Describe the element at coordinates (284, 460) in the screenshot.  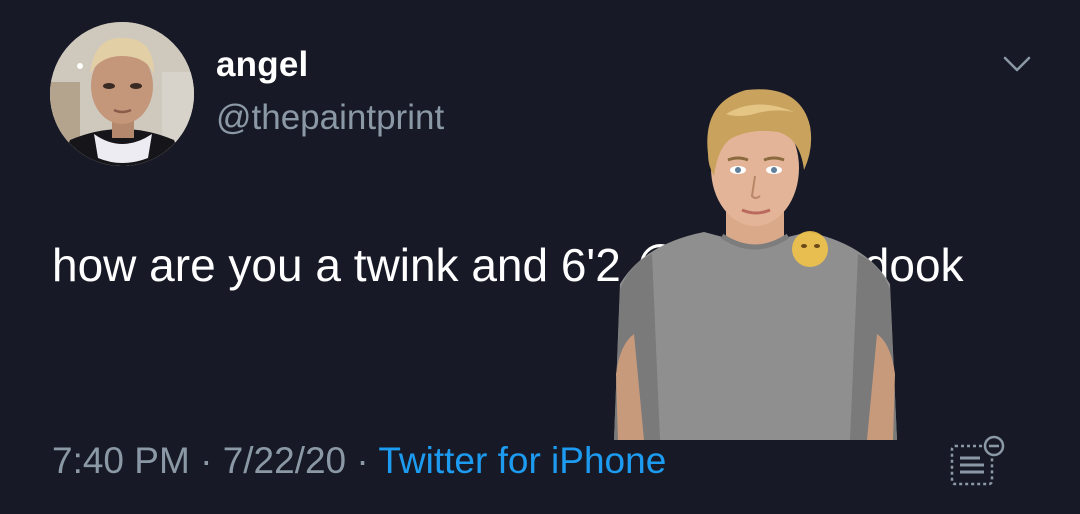
I see `tweet-date: 7/22/20` at that location.